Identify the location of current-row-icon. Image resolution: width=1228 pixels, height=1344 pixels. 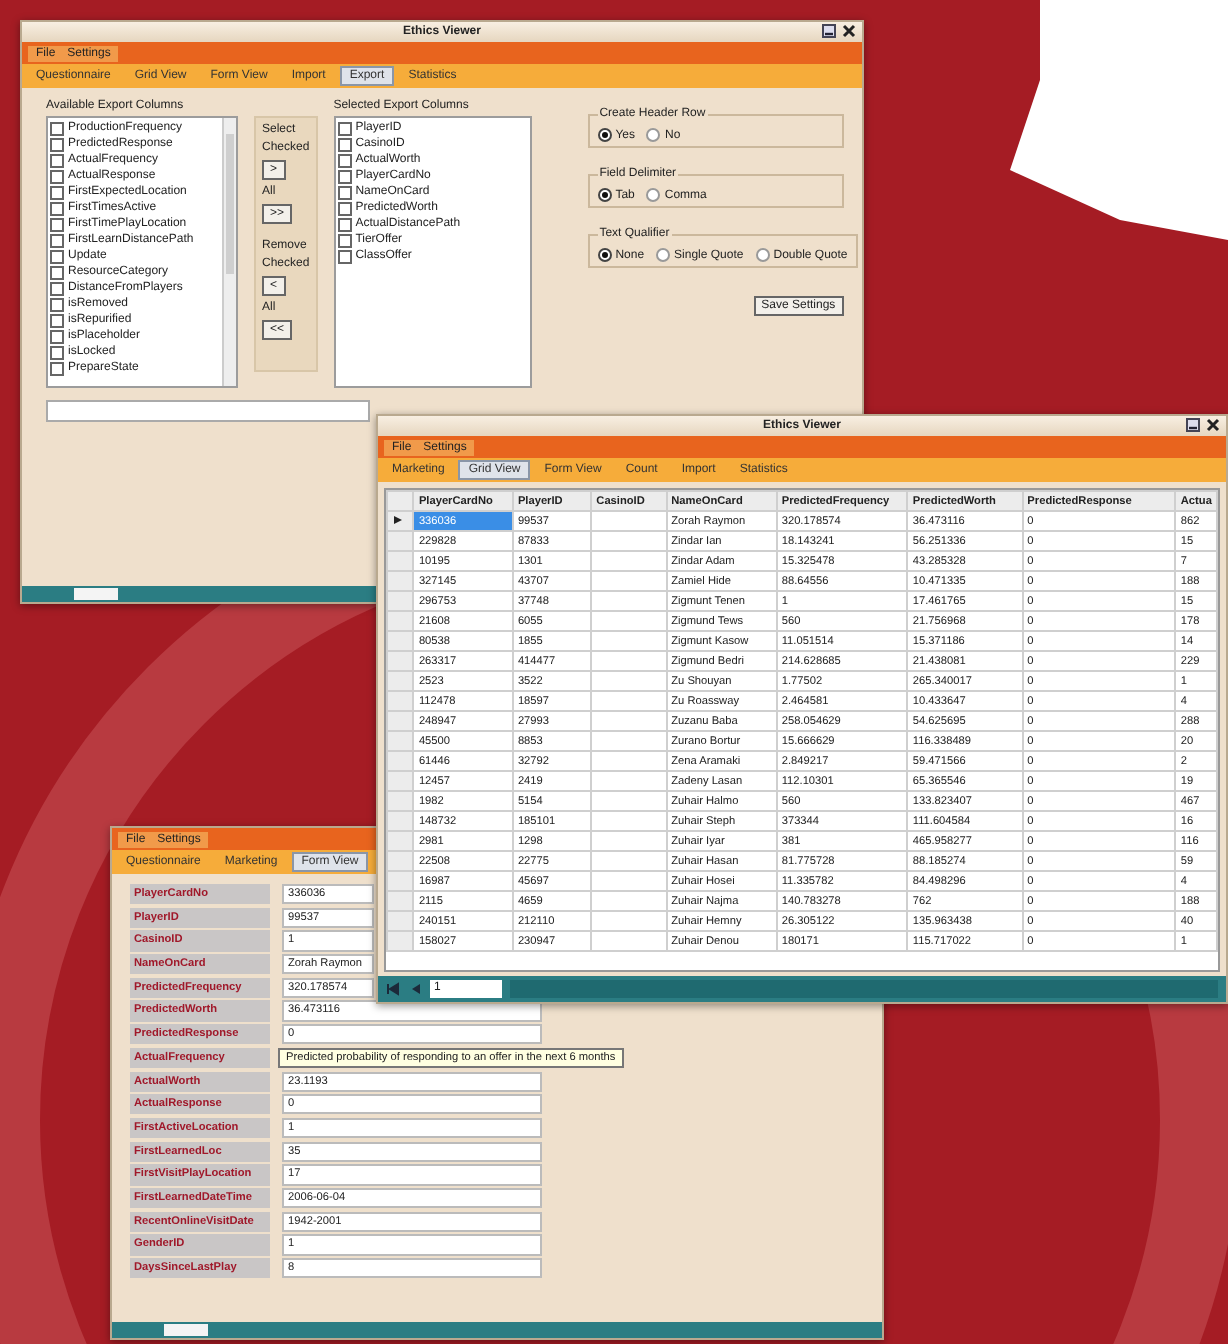
(398, 520).